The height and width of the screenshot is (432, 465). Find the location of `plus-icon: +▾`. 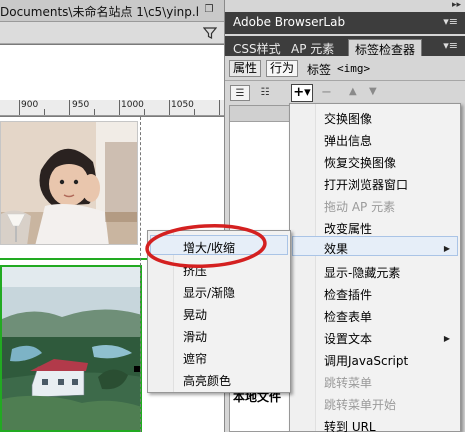

plus-icon: +▾ is located at coordinates (302, 93).